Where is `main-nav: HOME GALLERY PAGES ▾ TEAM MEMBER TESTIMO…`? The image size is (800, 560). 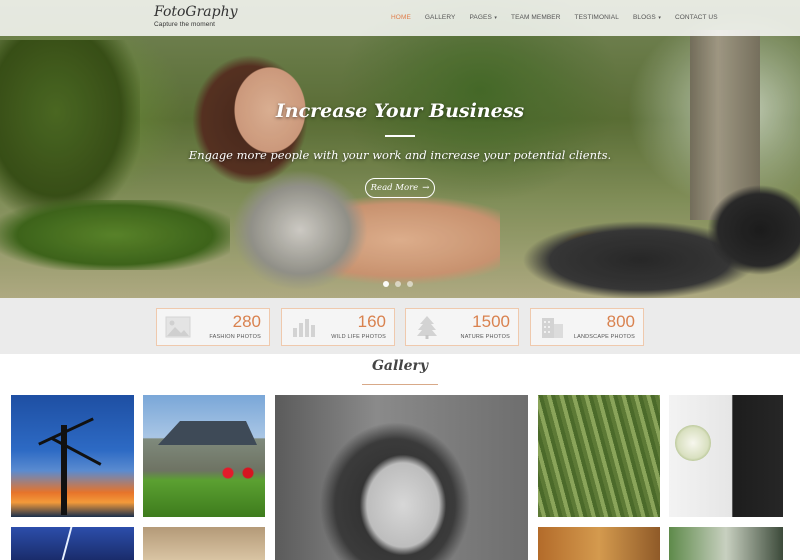
main-nav: HOME GALLERY PAGES ▾ TEAM MEMBER TESTIMO… is located at coordinates (554, 17).